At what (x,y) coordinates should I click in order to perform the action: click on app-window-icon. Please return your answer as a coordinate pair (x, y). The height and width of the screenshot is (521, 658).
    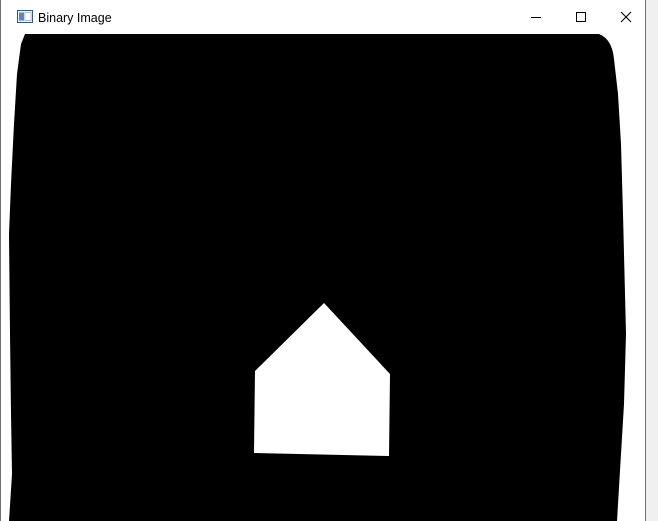
    Looking at the image, I should click on (25, 16).